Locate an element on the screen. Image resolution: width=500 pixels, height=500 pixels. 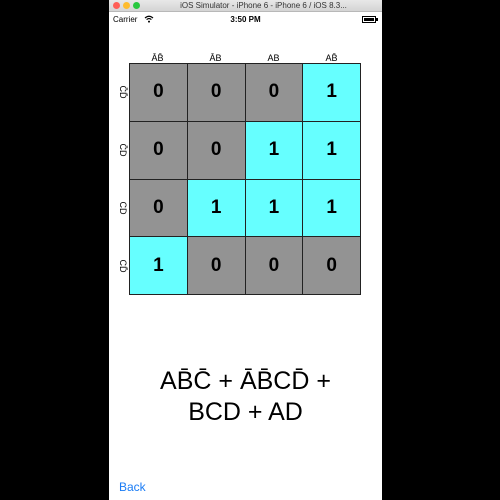
minimize-window-icon is located at coordinates (126, 5).